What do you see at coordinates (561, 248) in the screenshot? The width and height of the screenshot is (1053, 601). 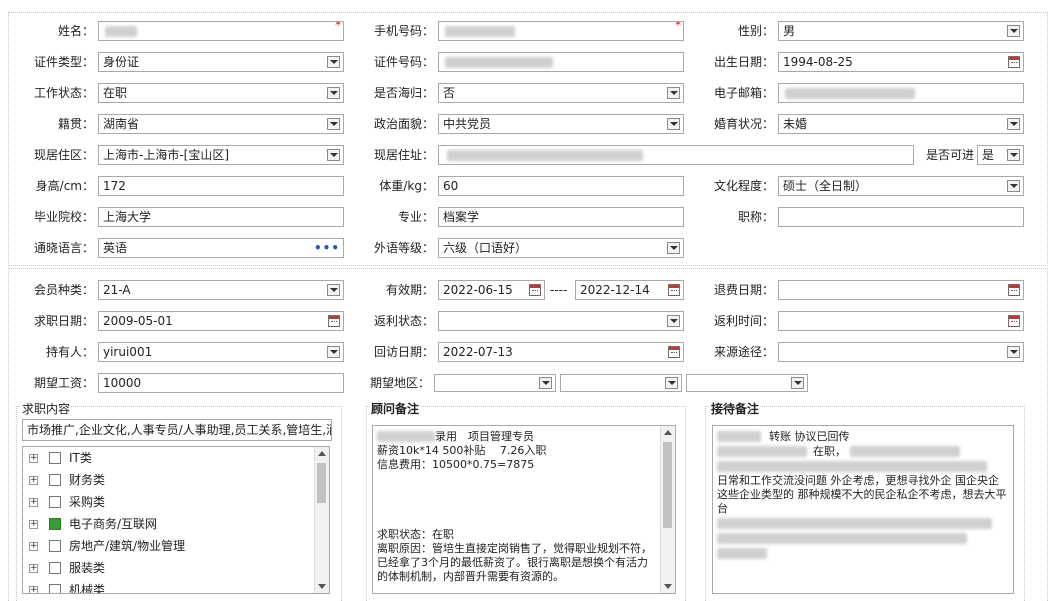 I see `language-level-select: 六级（口语好）` at bounding box center [561, 248].